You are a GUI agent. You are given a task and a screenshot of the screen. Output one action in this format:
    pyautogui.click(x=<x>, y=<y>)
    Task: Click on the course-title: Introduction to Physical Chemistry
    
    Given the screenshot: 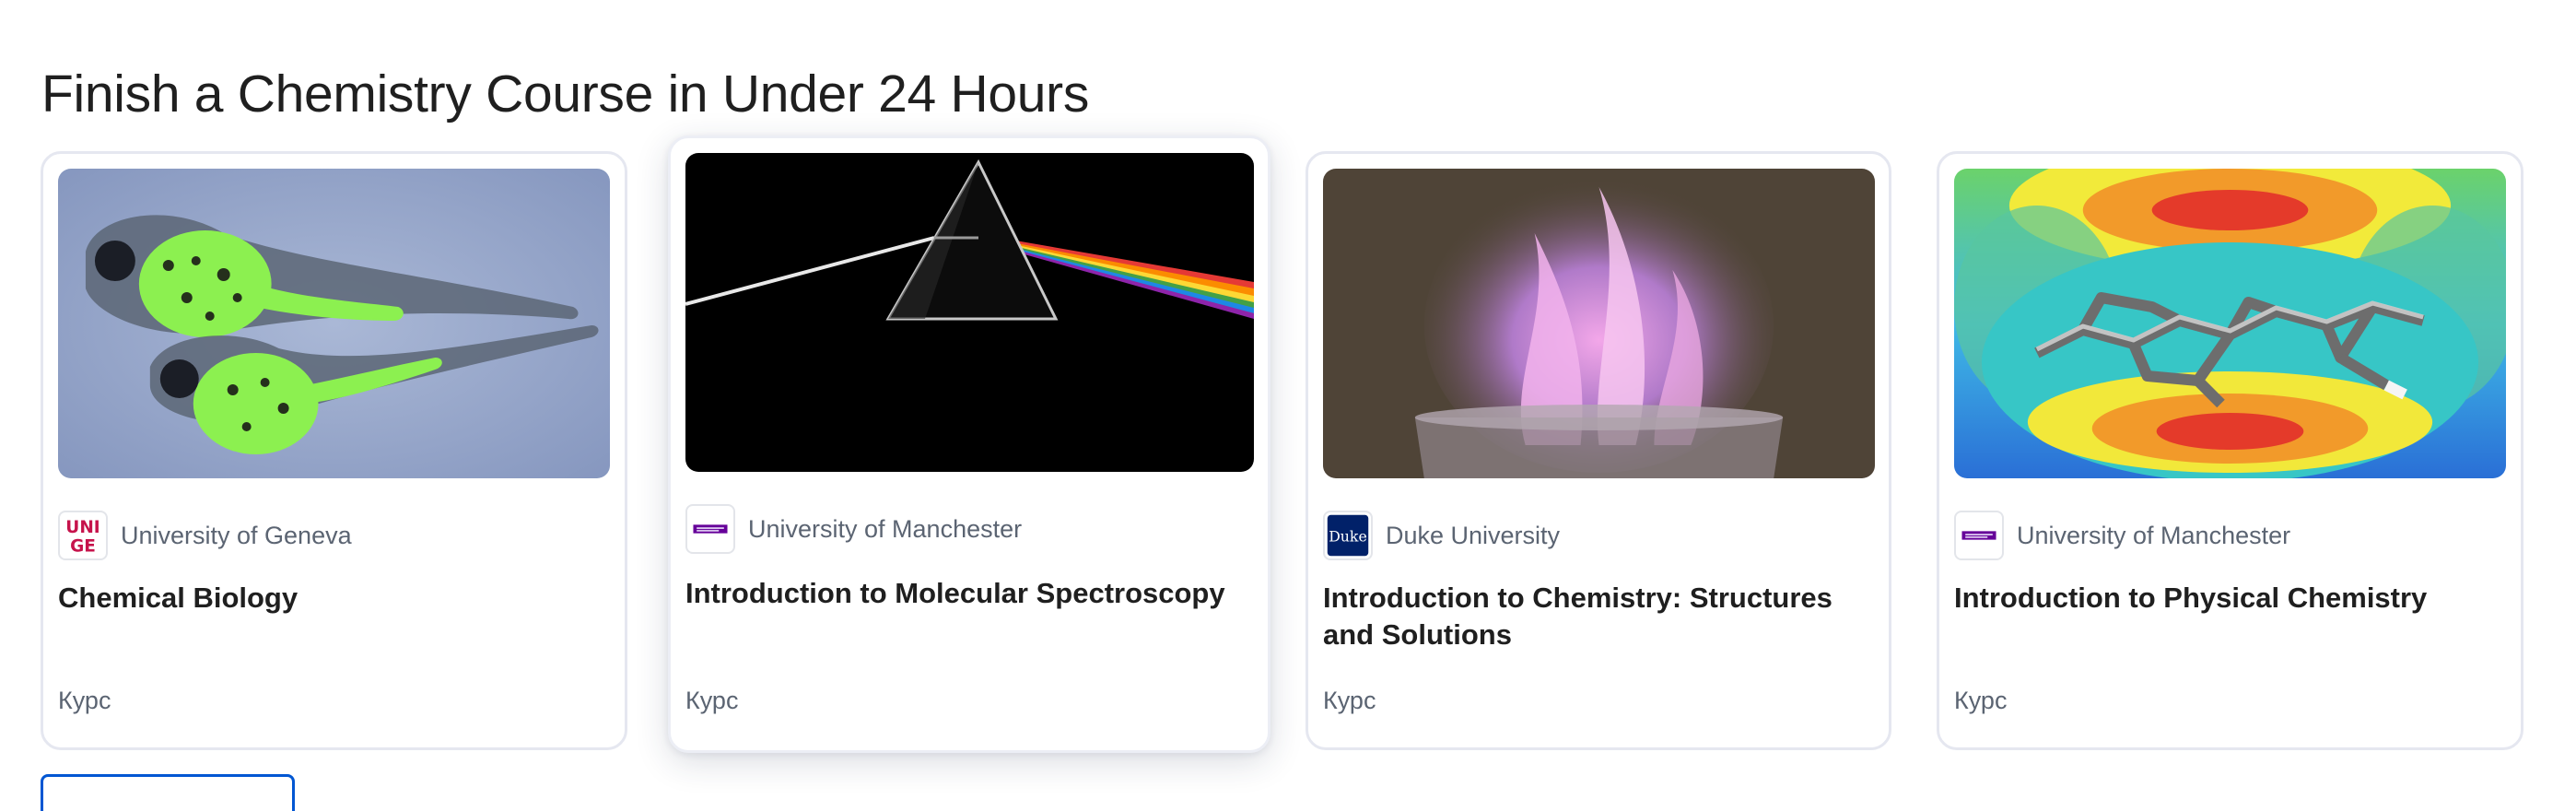 What is the action you would take?
    pyautogui.click(x=2226, y=599)
    